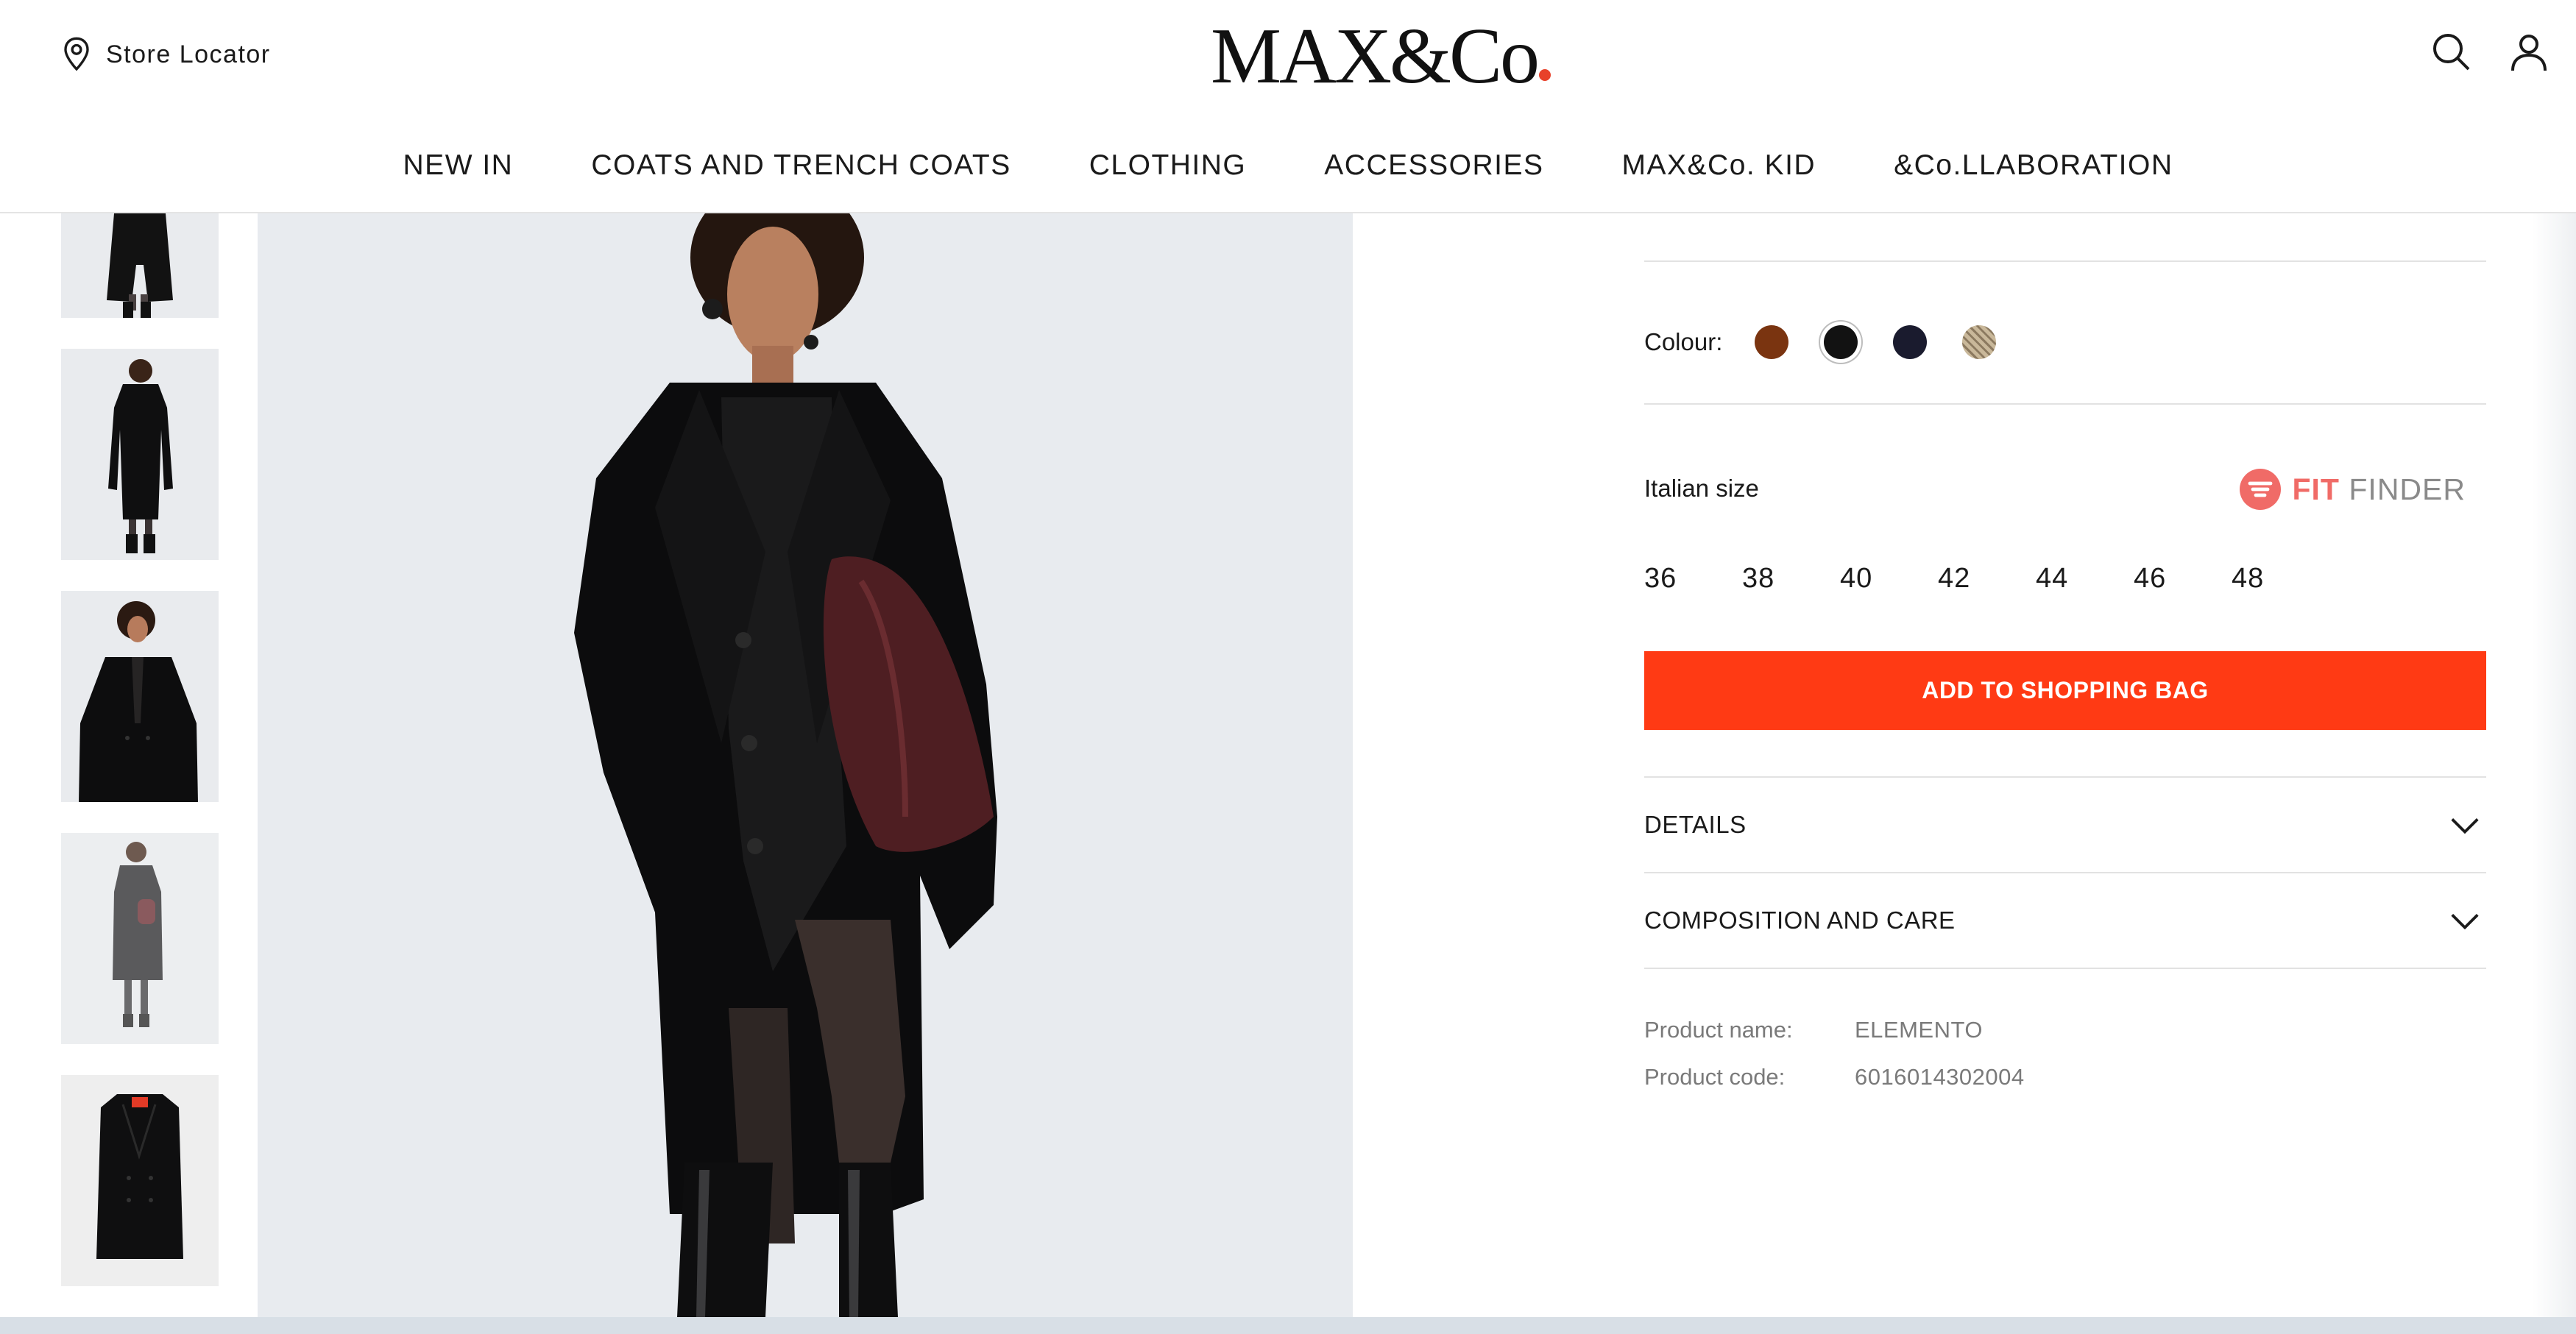 This screenshot has width=2576, height=1334. I want to click on header-actions, so click(2490, 51).